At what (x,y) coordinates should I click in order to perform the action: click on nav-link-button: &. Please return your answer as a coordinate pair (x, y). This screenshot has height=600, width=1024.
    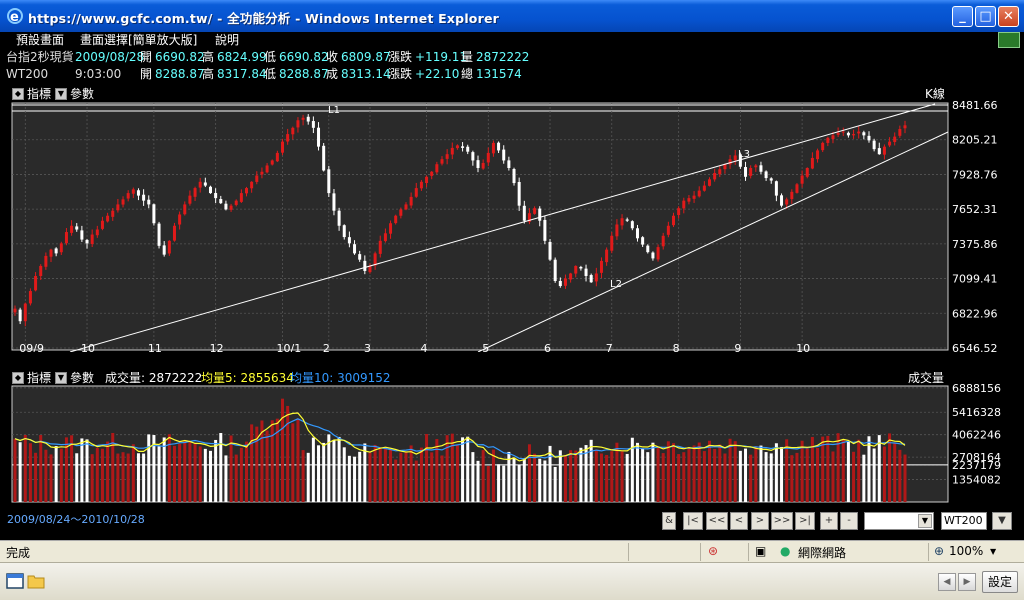
    Looking at the image, I should click on (669, 521).